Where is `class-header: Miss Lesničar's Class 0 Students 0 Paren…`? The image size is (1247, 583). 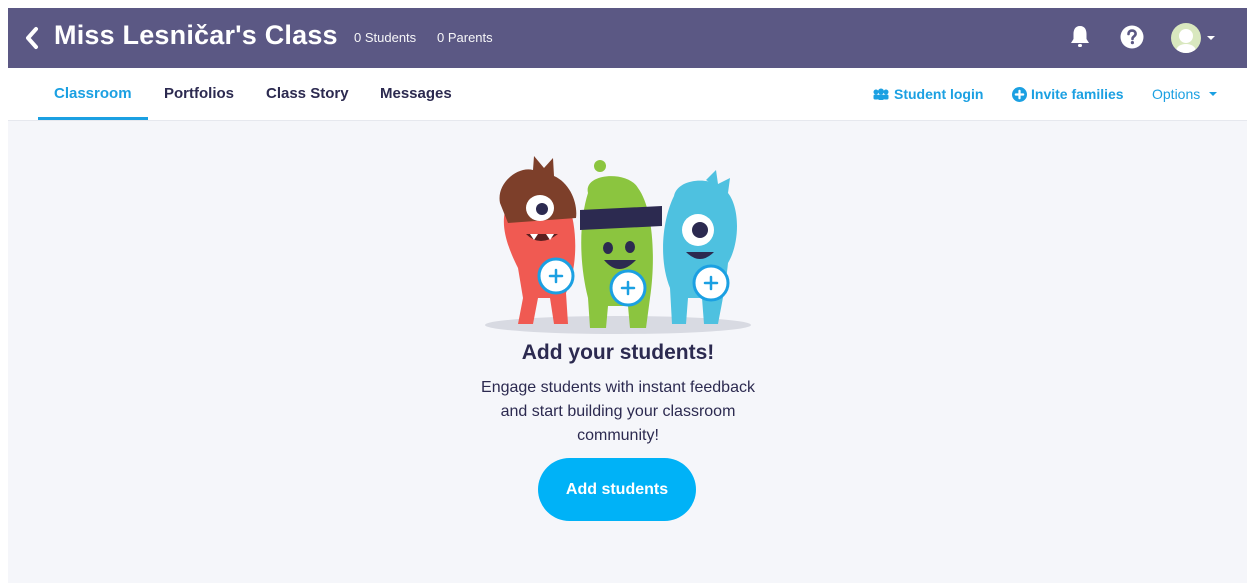 class-header: Miss Lesničar's Class 0 Students 0 Paren… is located at coordinates (627, 38).